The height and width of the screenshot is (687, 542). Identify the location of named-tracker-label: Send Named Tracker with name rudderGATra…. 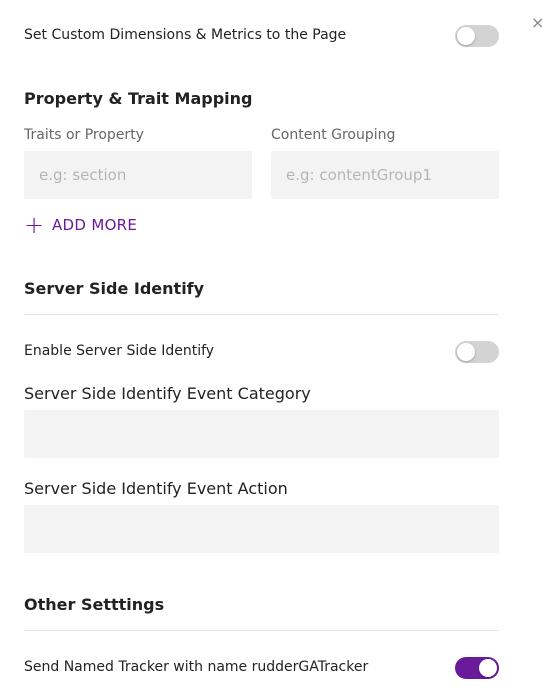
(196, 667).